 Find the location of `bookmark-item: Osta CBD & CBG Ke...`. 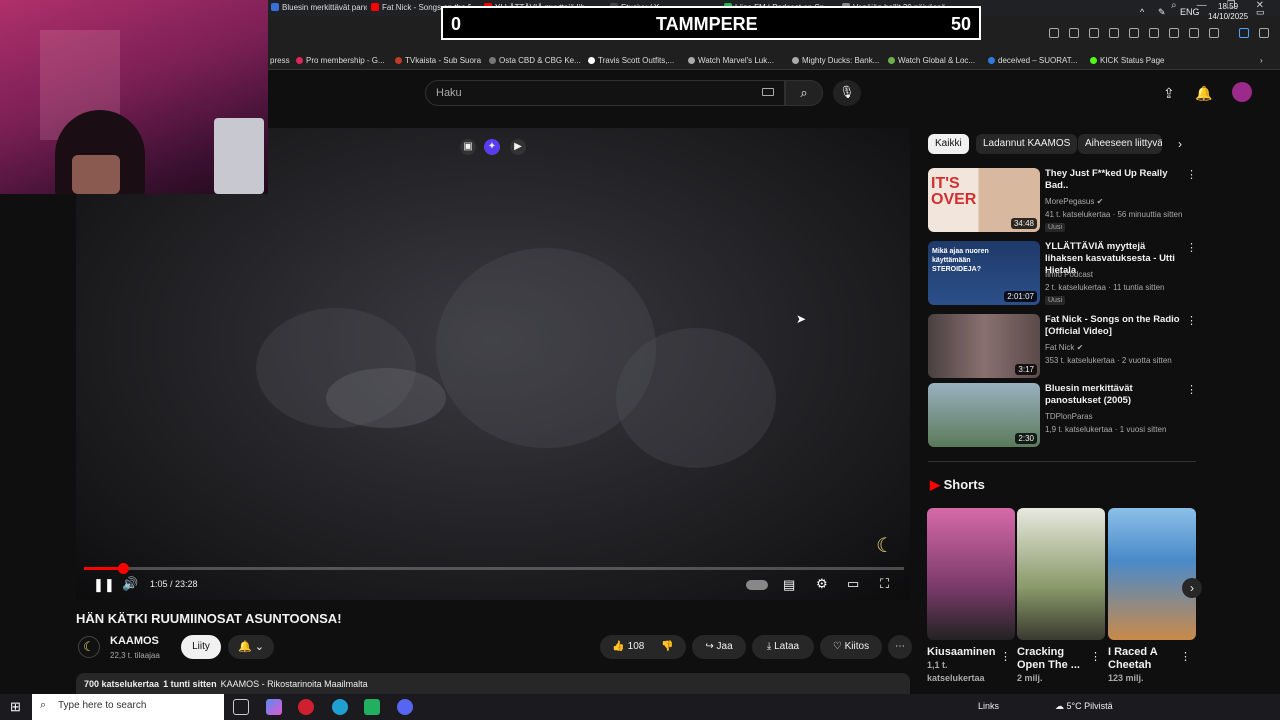

bookmark-item: Osta CBD & CBG Ke... is located at coordinates (535, 60).